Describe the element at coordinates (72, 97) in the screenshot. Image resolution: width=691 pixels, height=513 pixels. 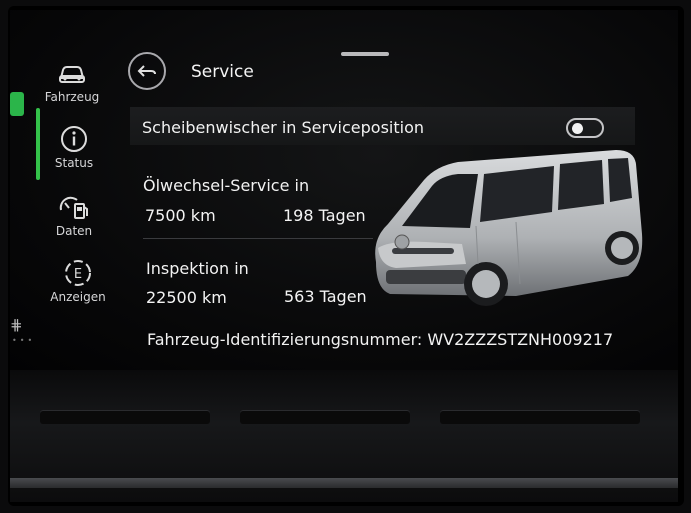
I see `nav-label: Fahrzeug` at that location.